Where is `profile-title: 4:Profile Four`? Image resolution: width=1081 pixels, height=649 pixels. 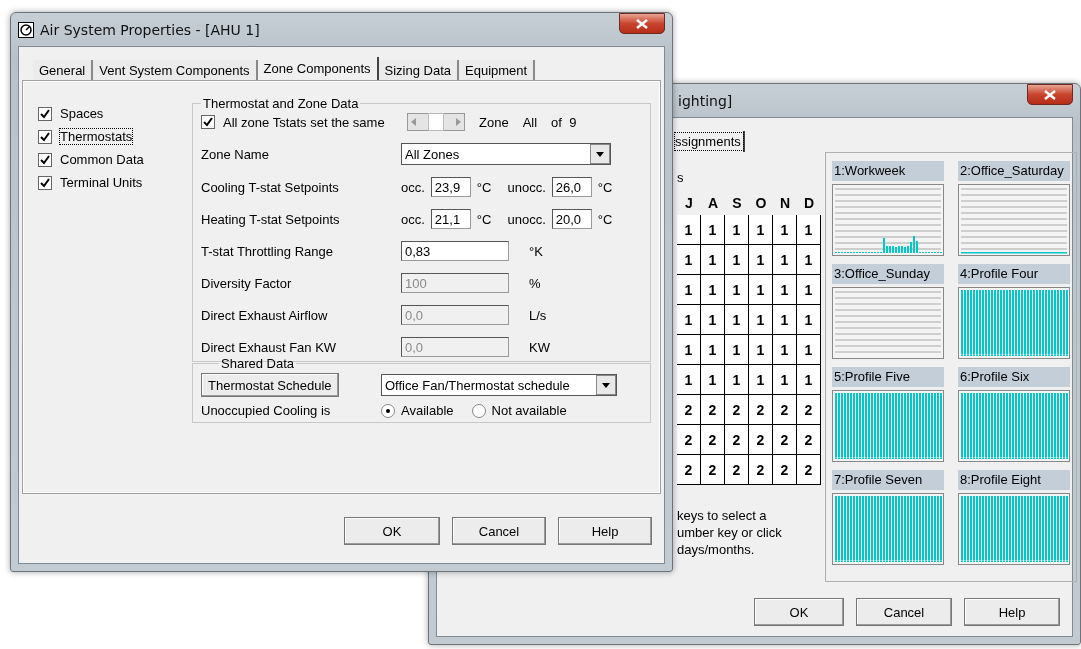 profile-title: 4:Profile Four is located at coordinates (1014, 274).